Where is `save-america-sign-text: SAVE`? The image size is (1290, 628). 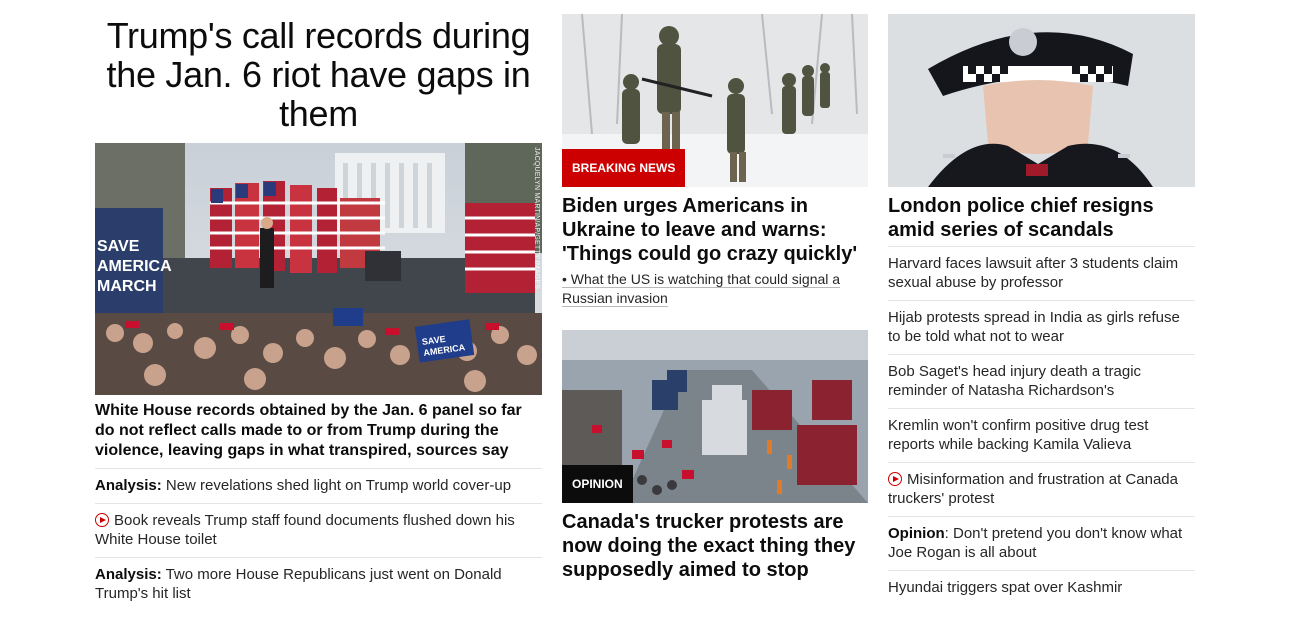
save-america-sign-text: SAVE is located at coordinates (118, 246).